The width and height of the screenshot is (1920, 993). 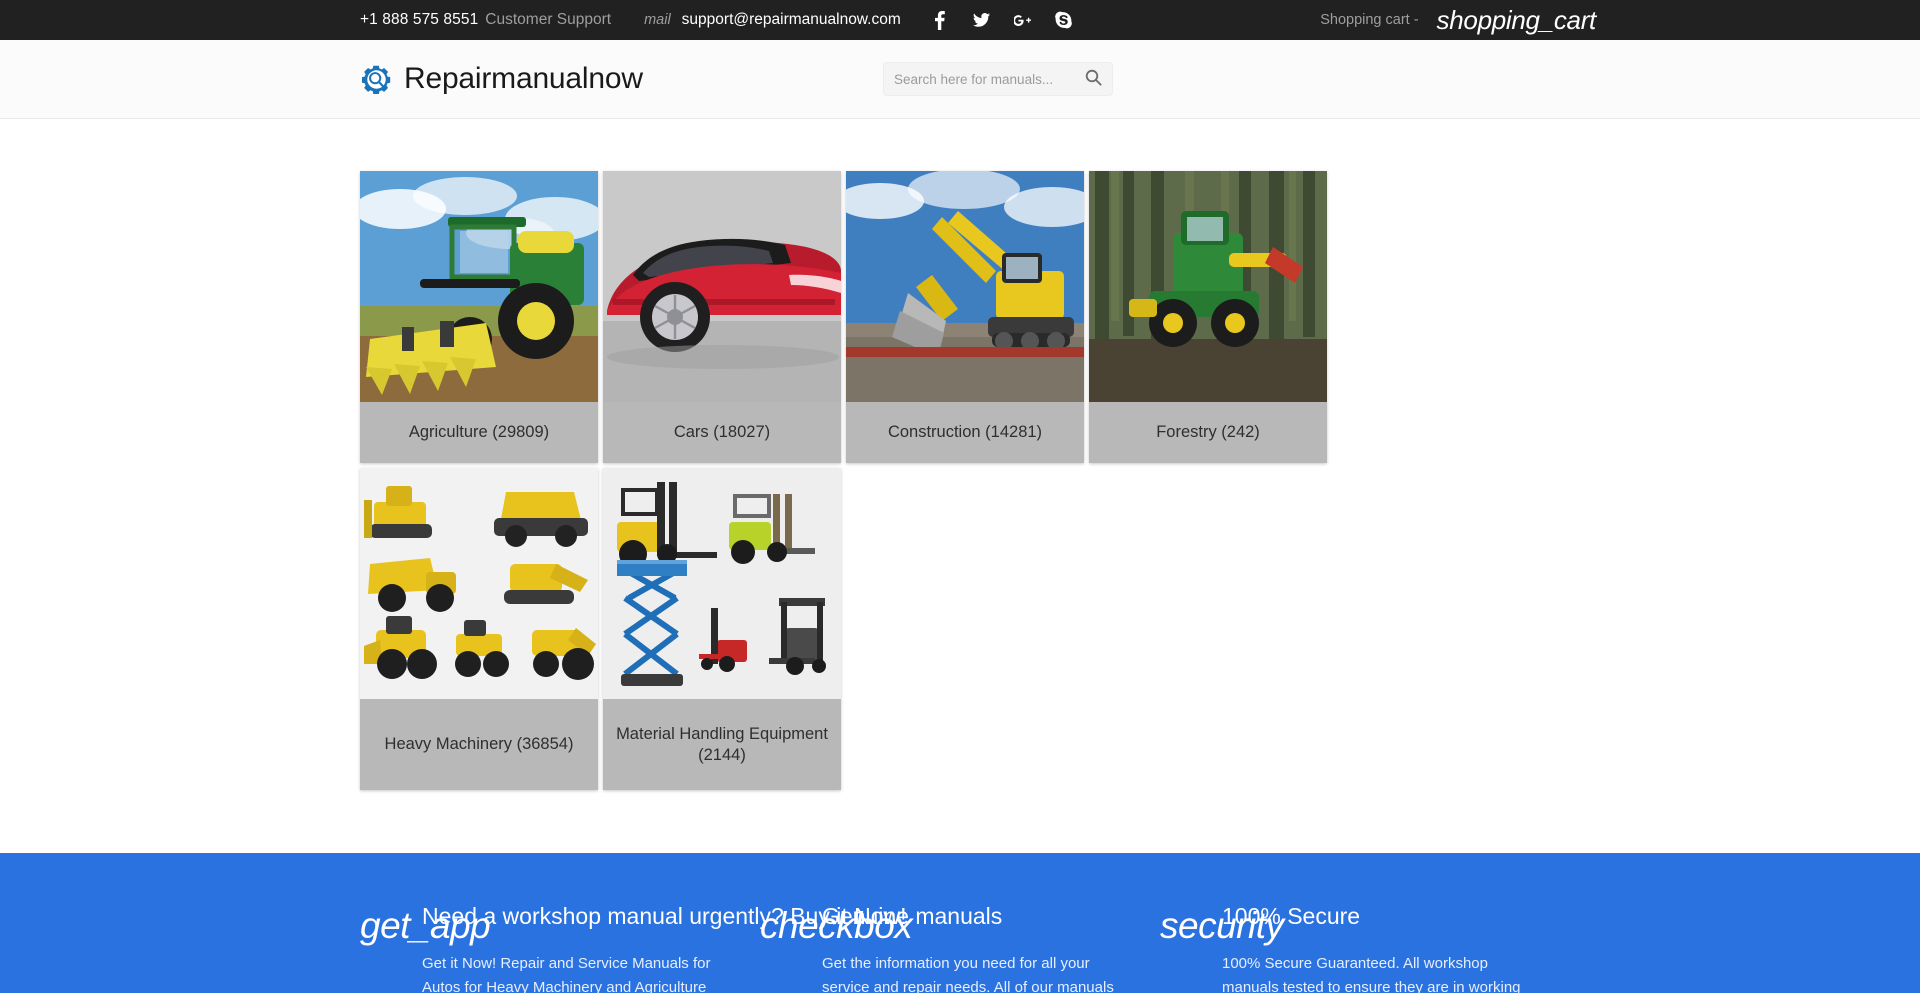 What do you see at coordinates (722, 286) in the screenshot?
I see `cars-image` at bounding box center [722, 286].